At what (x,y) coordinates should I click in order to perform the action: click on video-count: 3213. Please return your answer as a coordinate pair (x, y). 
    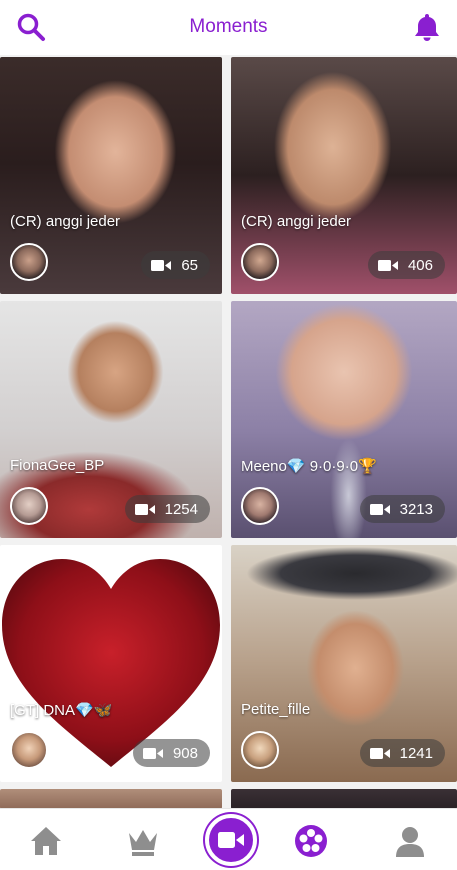
    Looking at the image, I should click on (416, 509).